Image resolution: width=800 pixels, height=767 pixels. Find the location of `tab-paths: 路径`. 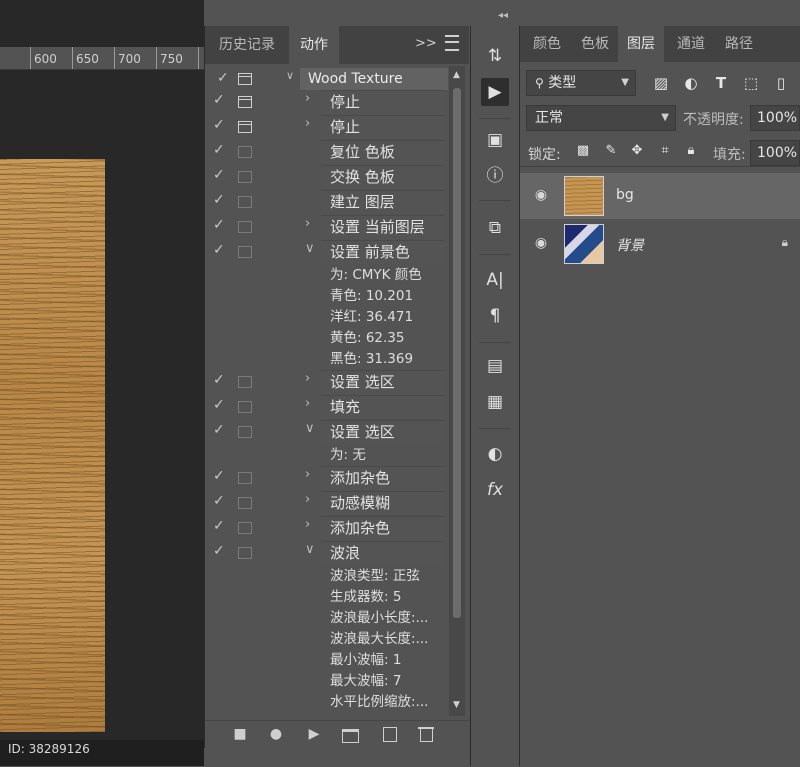

tab-paths: 路径 is located at coordinates (739, 44).